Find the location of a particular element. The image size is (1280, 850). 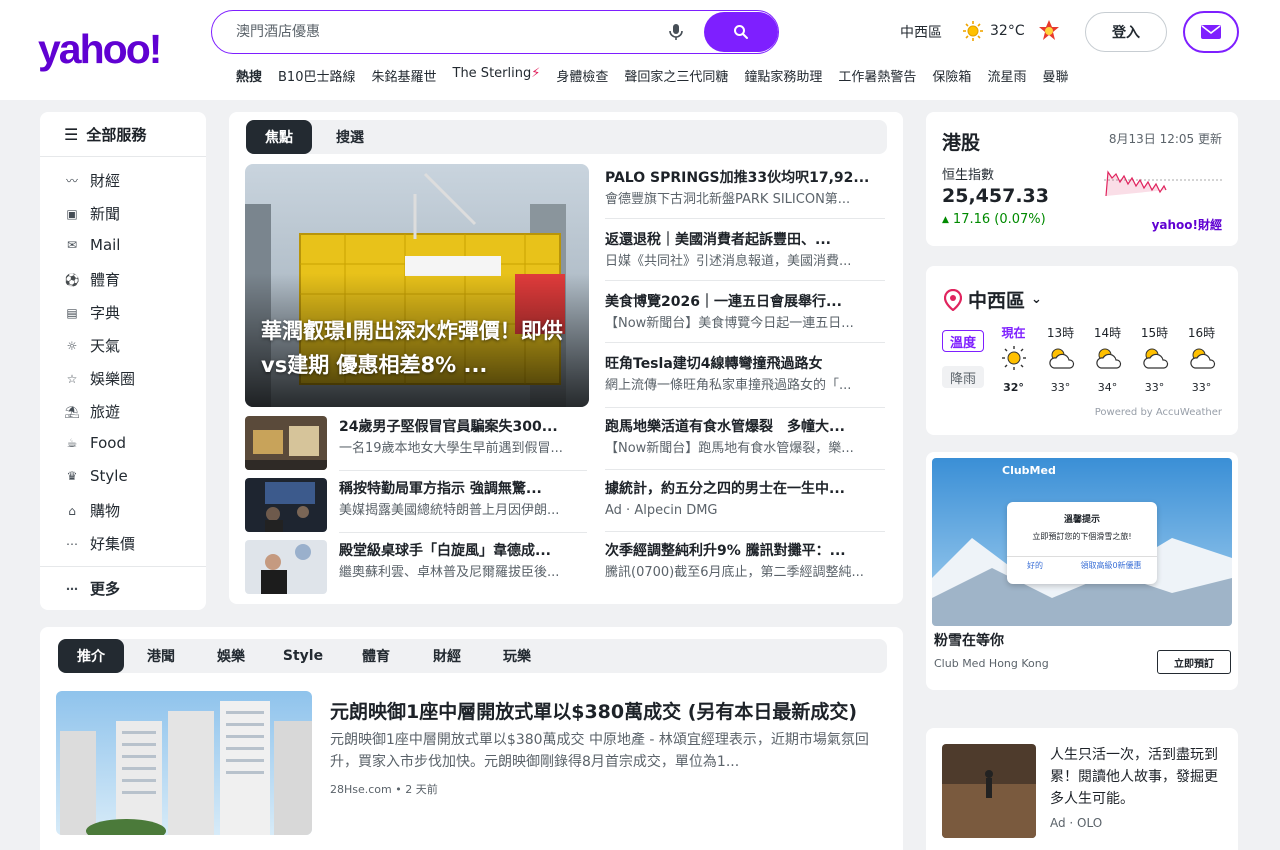

tab-focus: 焦點 is located at coordinates (279, 137).